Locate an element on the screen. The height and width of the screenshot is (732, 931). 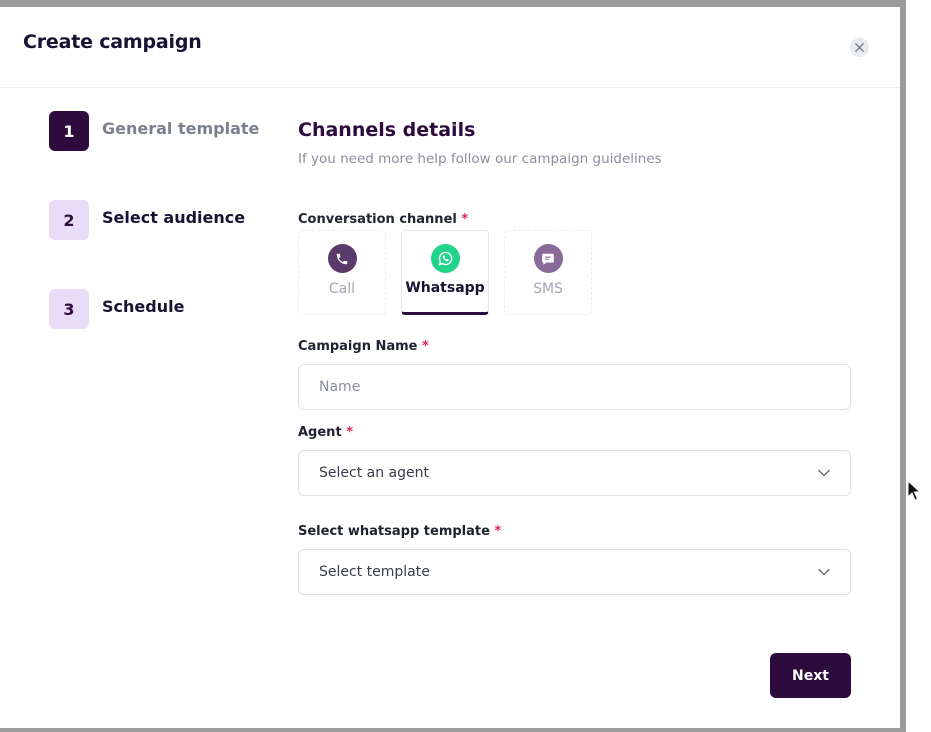
step-general-template: 1 General template is located at coordinates (154, 131).